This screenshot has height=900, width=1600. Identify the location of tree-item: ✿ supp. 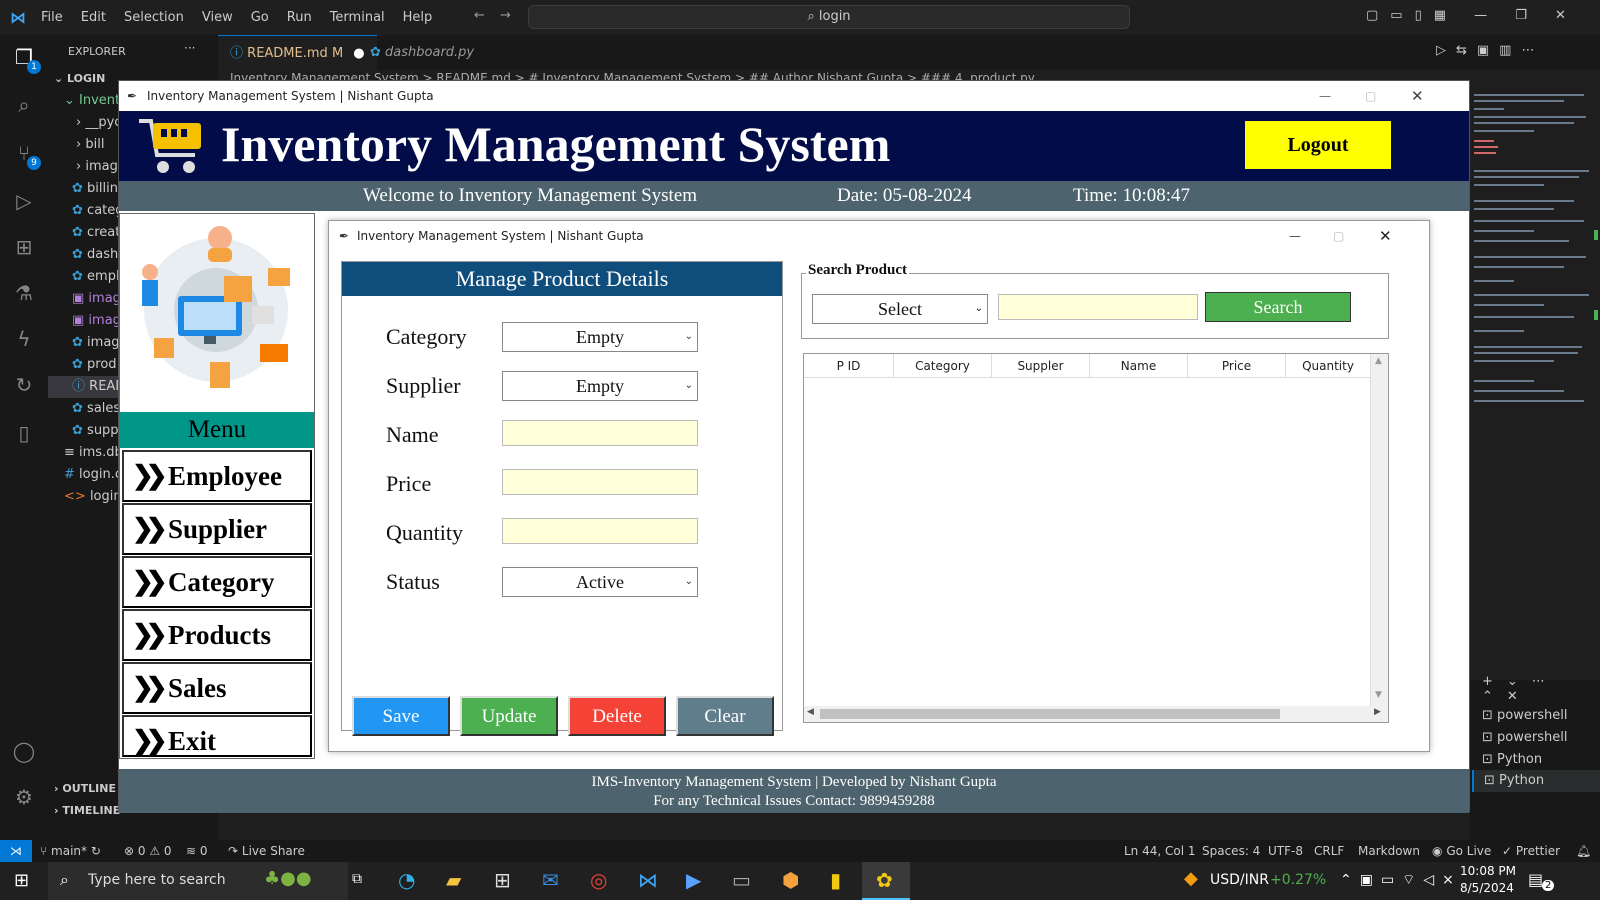
(95, 431).